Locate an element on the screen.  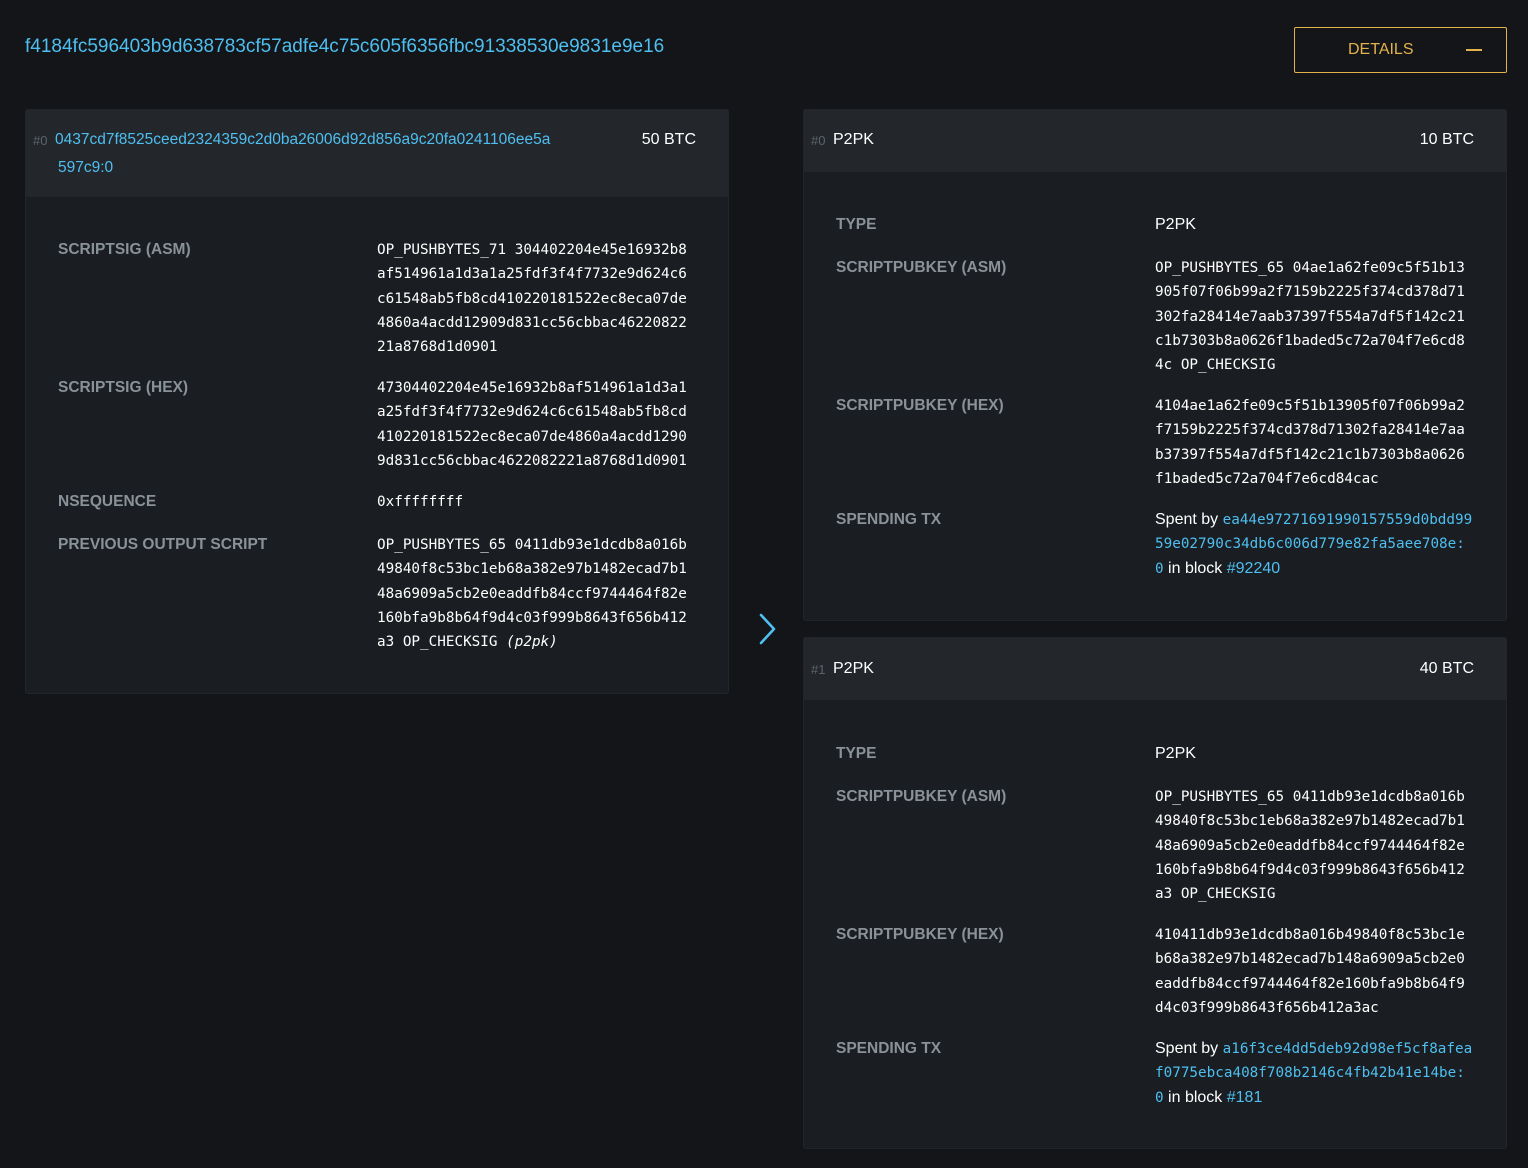
spending-tx-link-cont: f0775ebca408f708b2146c4fb42b41e14be: is located at coordinates (1310, 1073).